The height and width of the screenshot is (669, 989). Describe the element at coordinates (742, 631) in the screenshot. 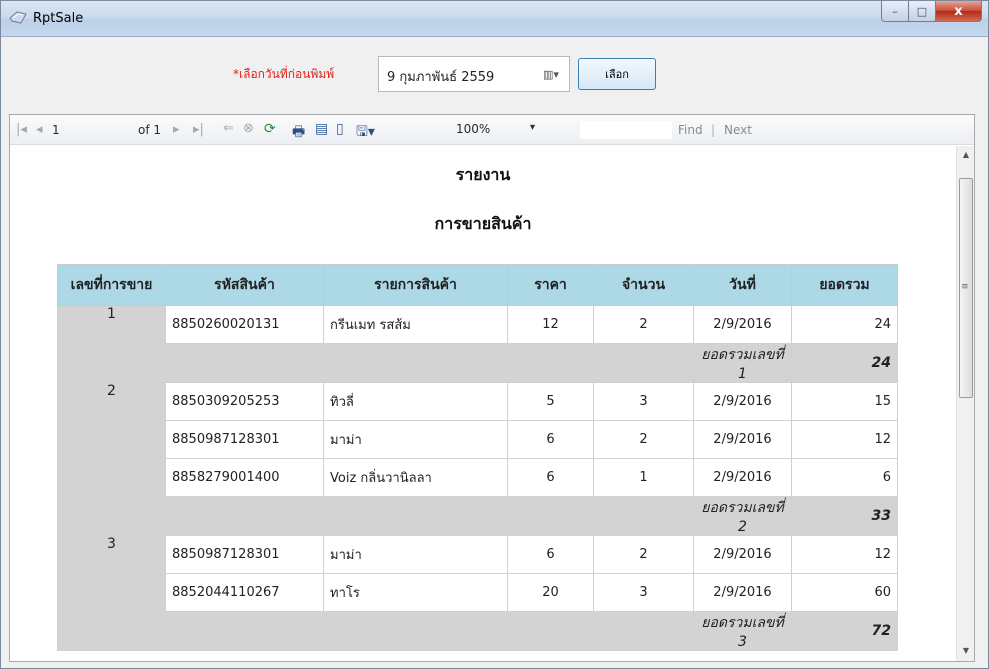

I see `subtotal-label: ยอดรวมเลขที่ 3` at that location.